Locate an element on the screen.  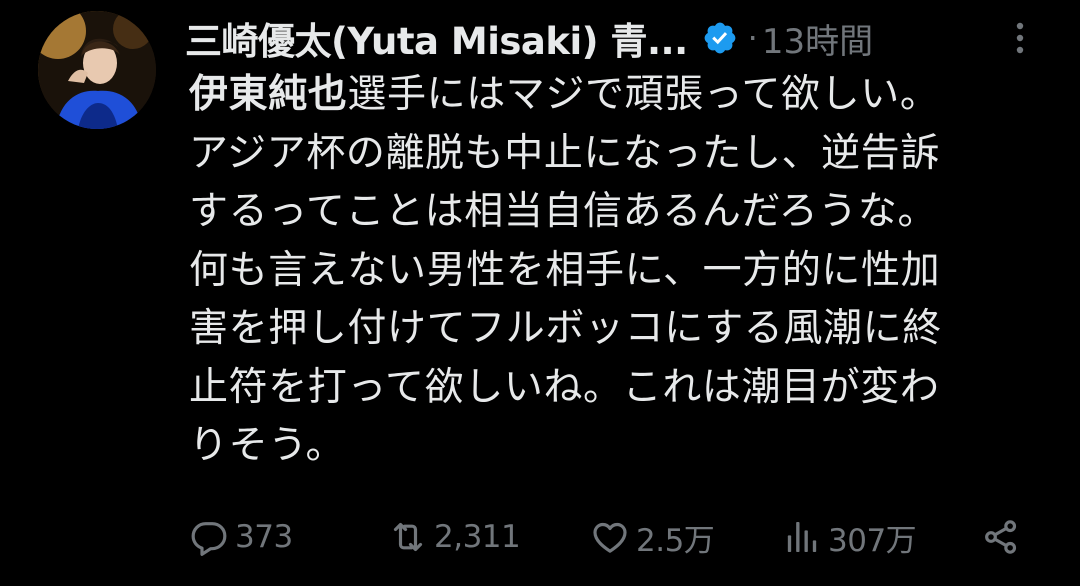
analytics-icon is located at coordinates (802, 537).